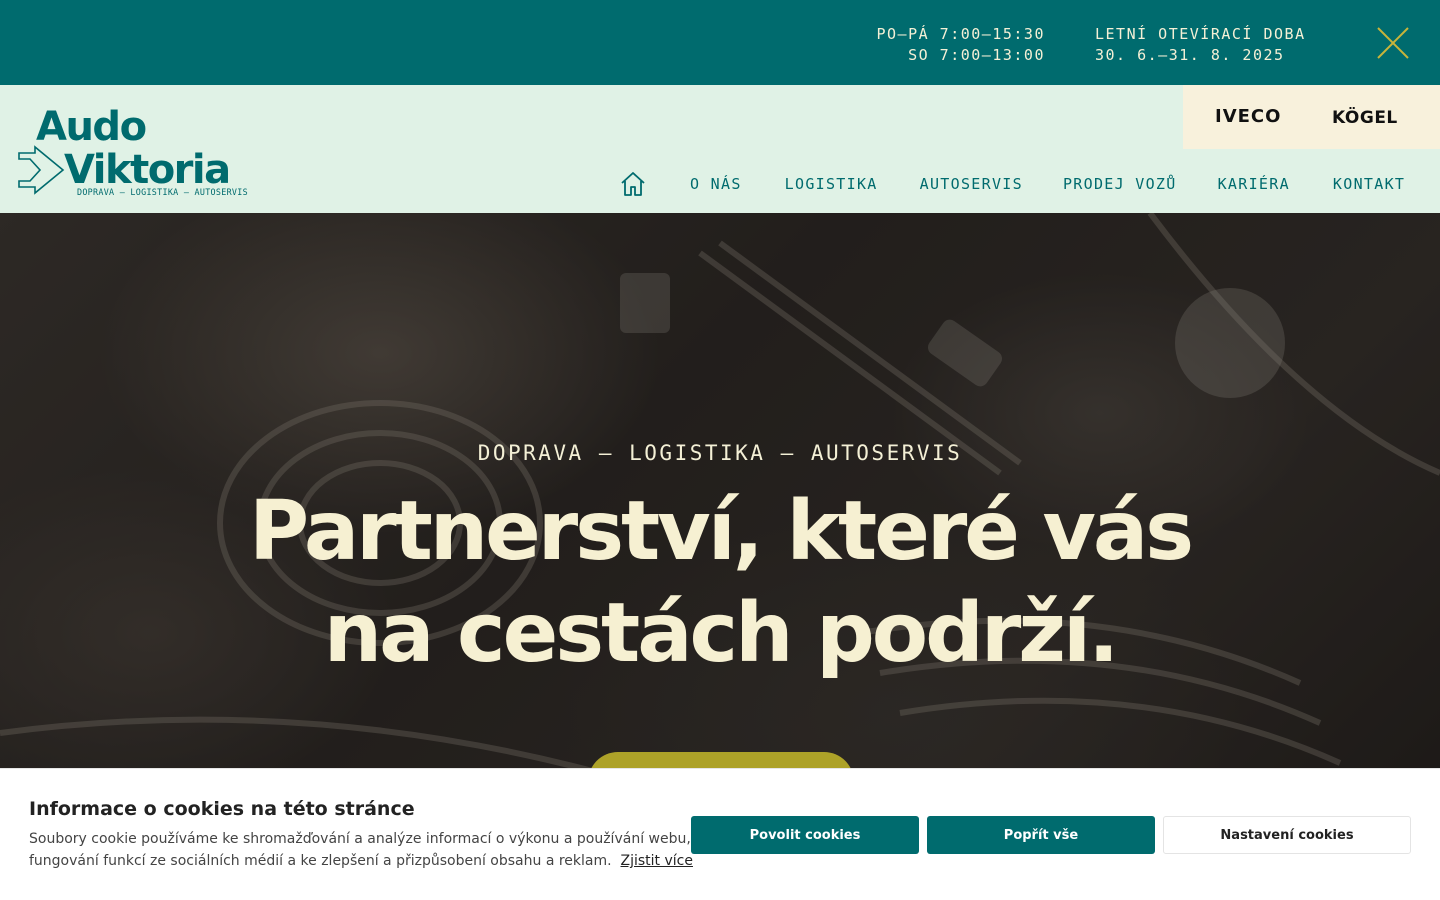 The width and height of the screenshot is (1440, 900). Describe the element at coordinates (1190, 55) in the screenshot. I see `summer-hours-dates: 30. 6.—31. 8. 2025` at that location.